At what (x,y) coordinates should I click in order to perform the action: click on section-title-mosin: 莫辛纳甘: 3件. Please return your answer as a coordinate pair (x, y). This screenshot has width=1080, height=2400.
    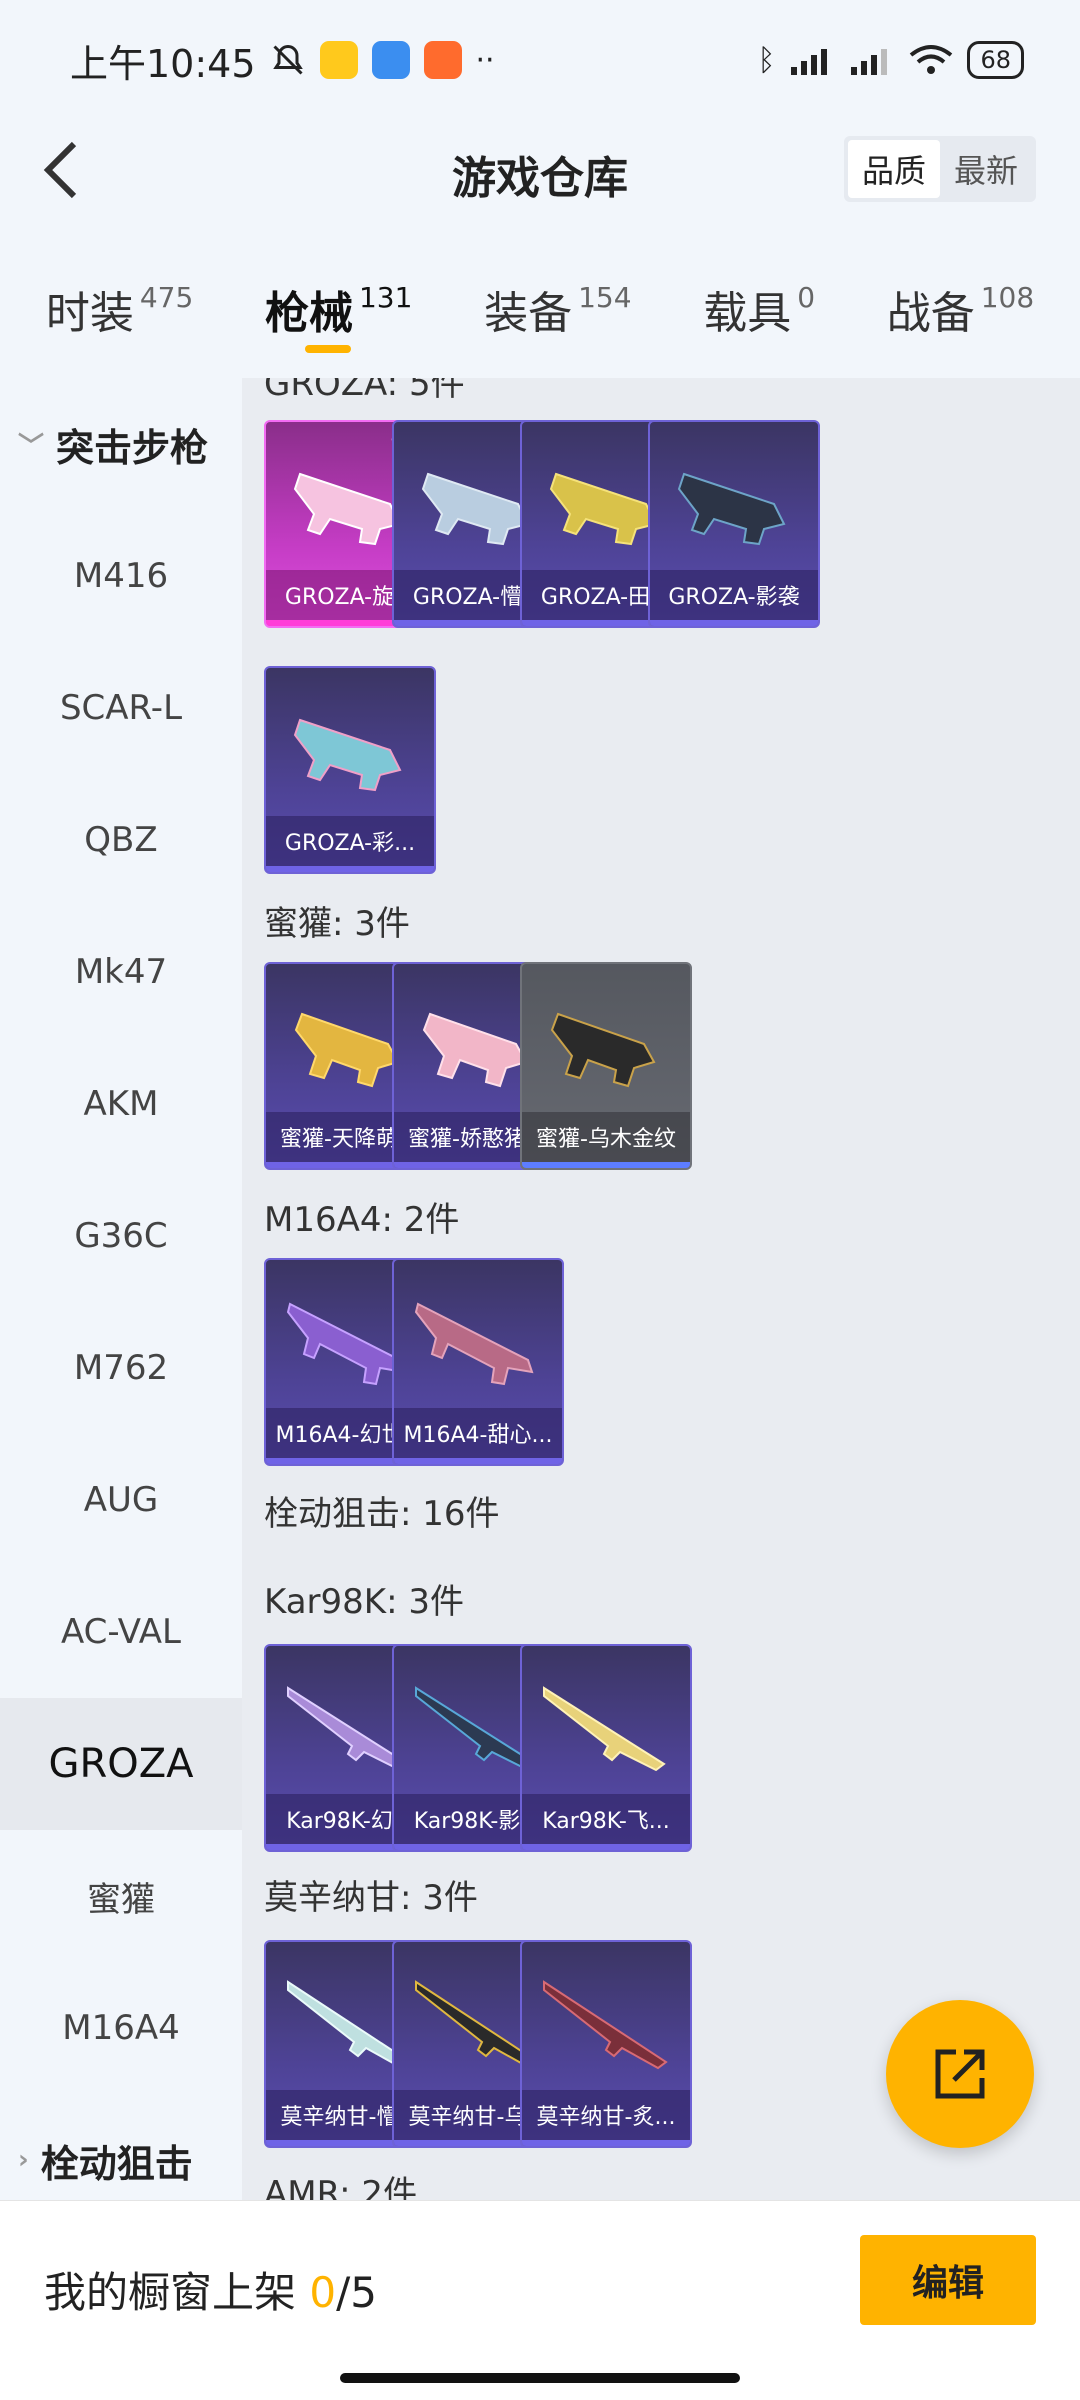
    Looking at the image, I should click on (371, 1898).